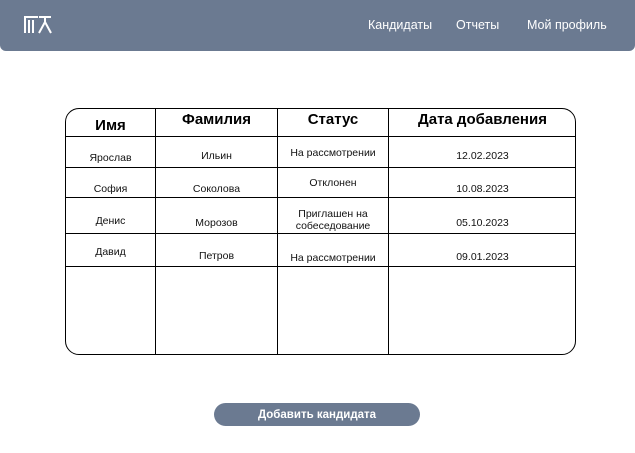 The height and width of the screenshot is (453, 635). I want to click on cell-first-name: Денис, so click(110, 221).